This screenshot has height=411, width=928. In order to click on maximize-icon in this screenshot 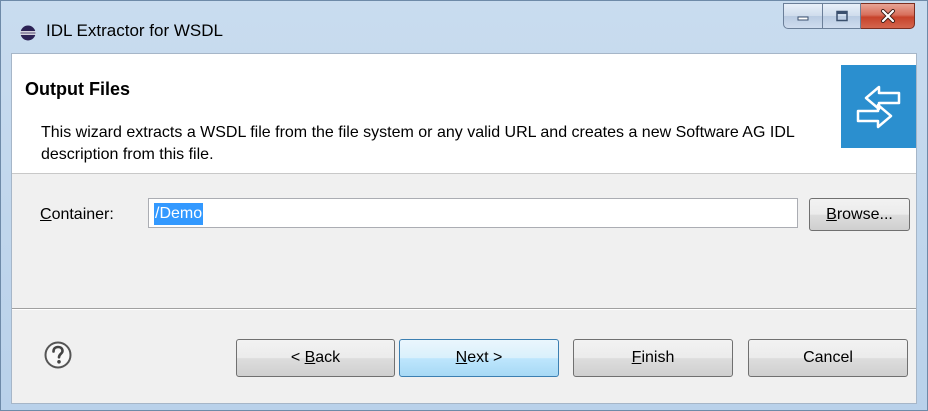, I will do `click(841, 16)`.